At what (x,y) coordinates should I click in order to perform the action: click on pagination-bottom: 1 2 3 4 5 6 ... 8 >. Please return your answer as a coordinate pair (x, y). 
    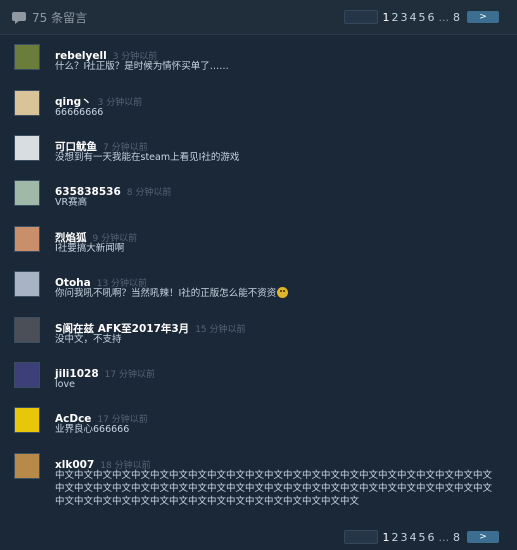
    Looking at the image, I should click on (421, 537).